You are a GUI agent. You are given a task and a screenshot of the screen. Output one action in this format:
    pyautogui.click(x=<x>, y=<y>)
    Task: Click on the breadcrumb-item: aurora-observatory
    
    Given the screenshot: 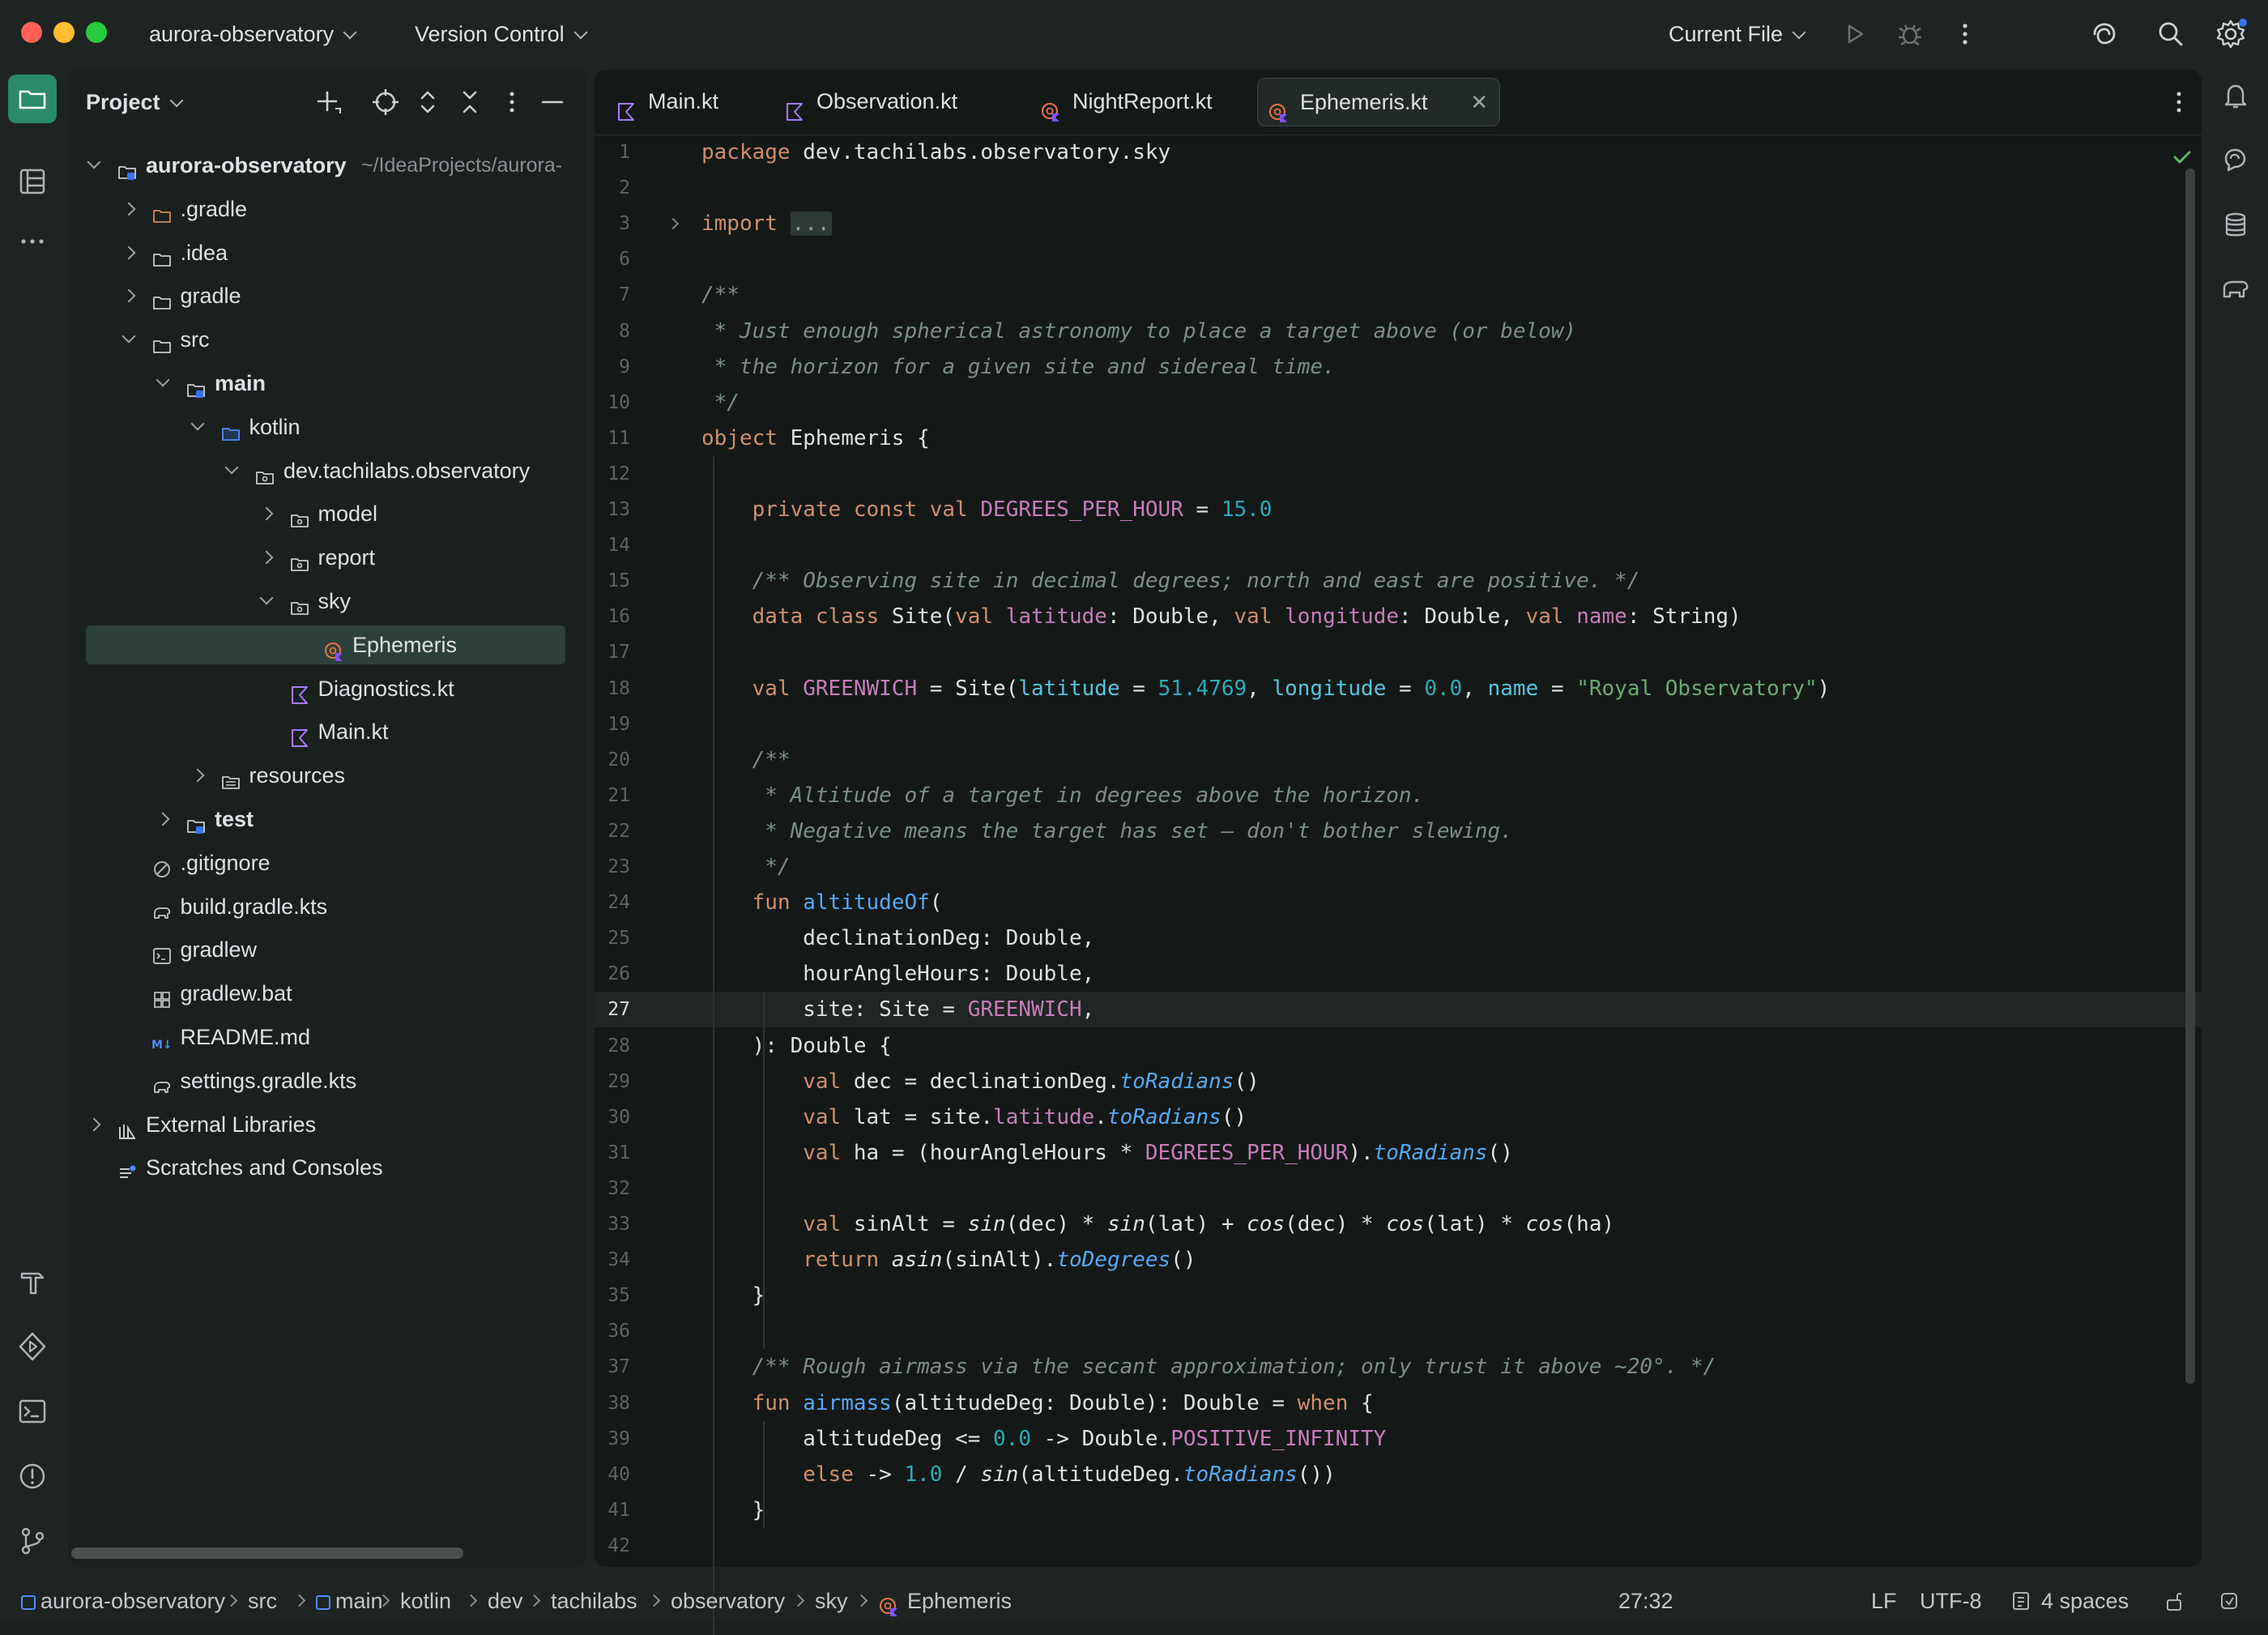 What is the action you would take?
    pyautogui.click(x=132, y=1601)
    